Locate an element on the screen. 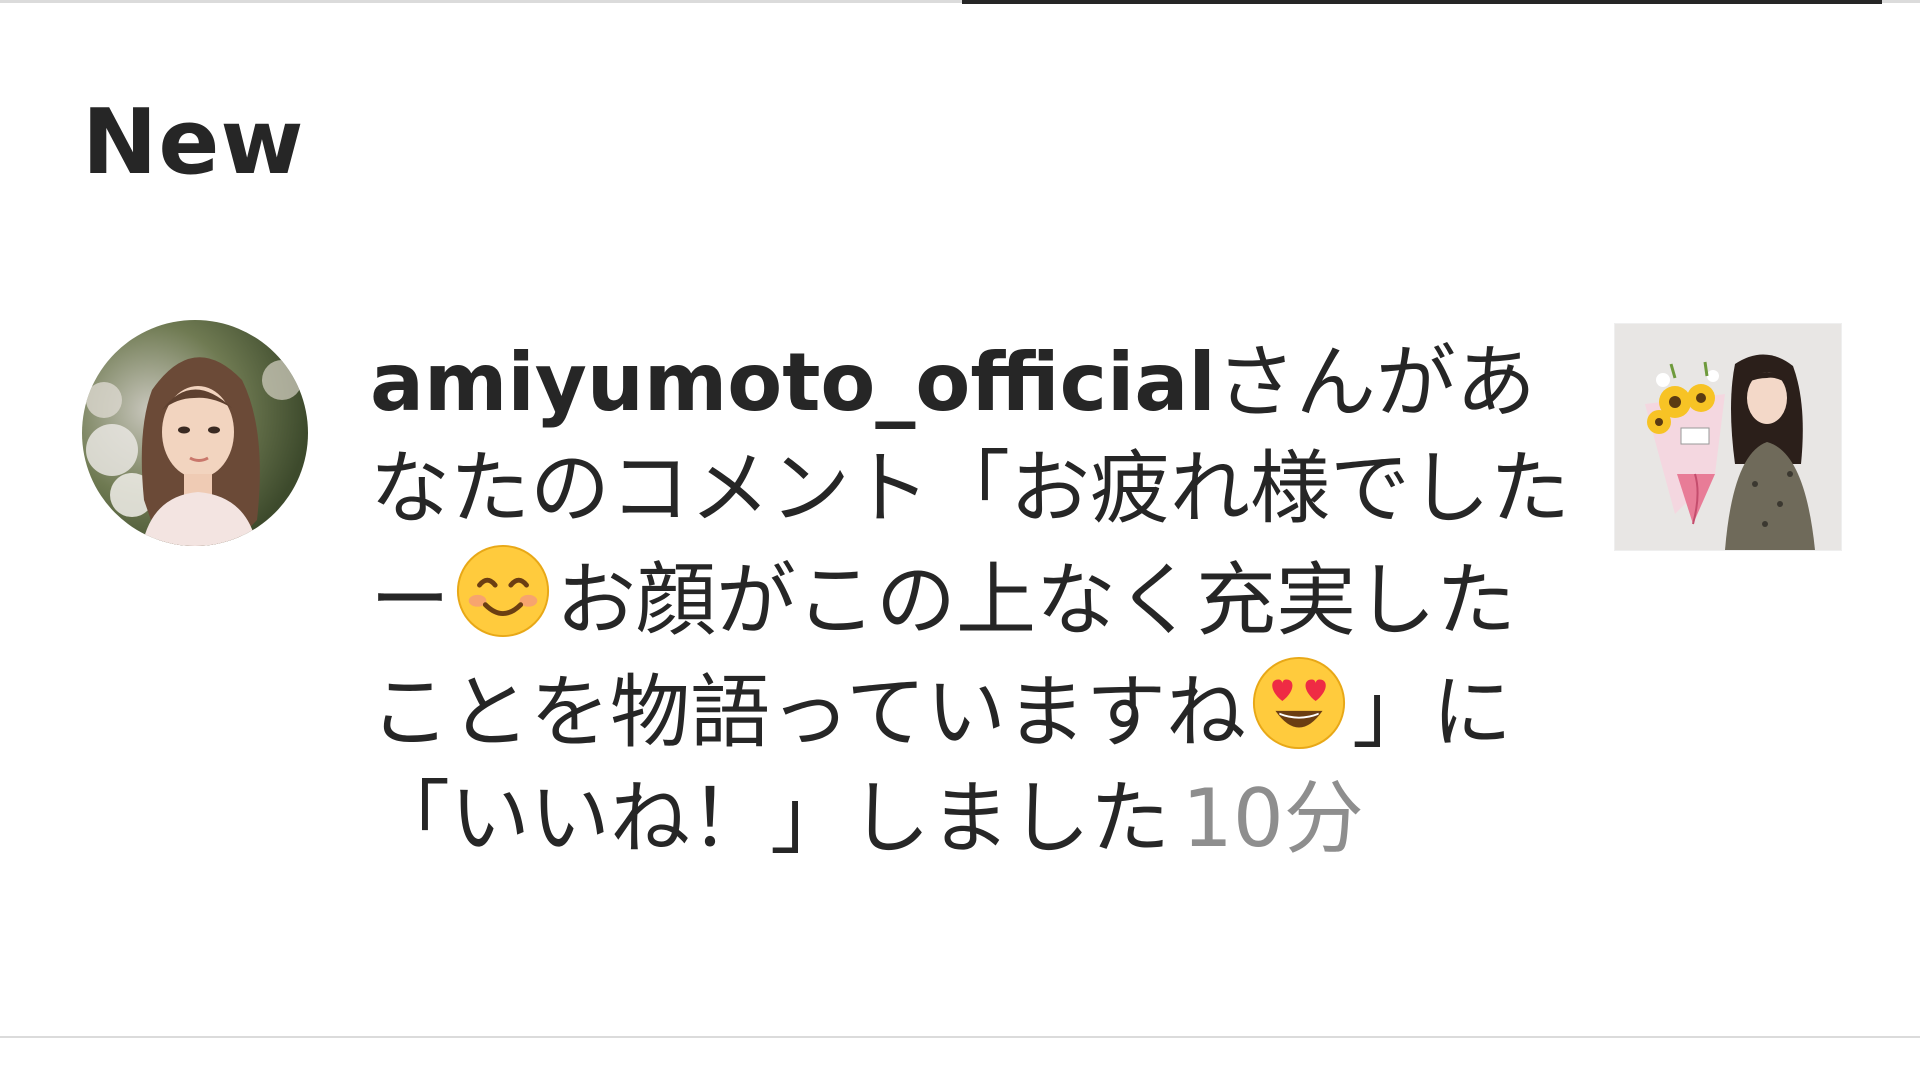 The width and height of the screenshot is (1920, 1070). heart-eyes-emoji-icon is located at coordinates (1299, 703).